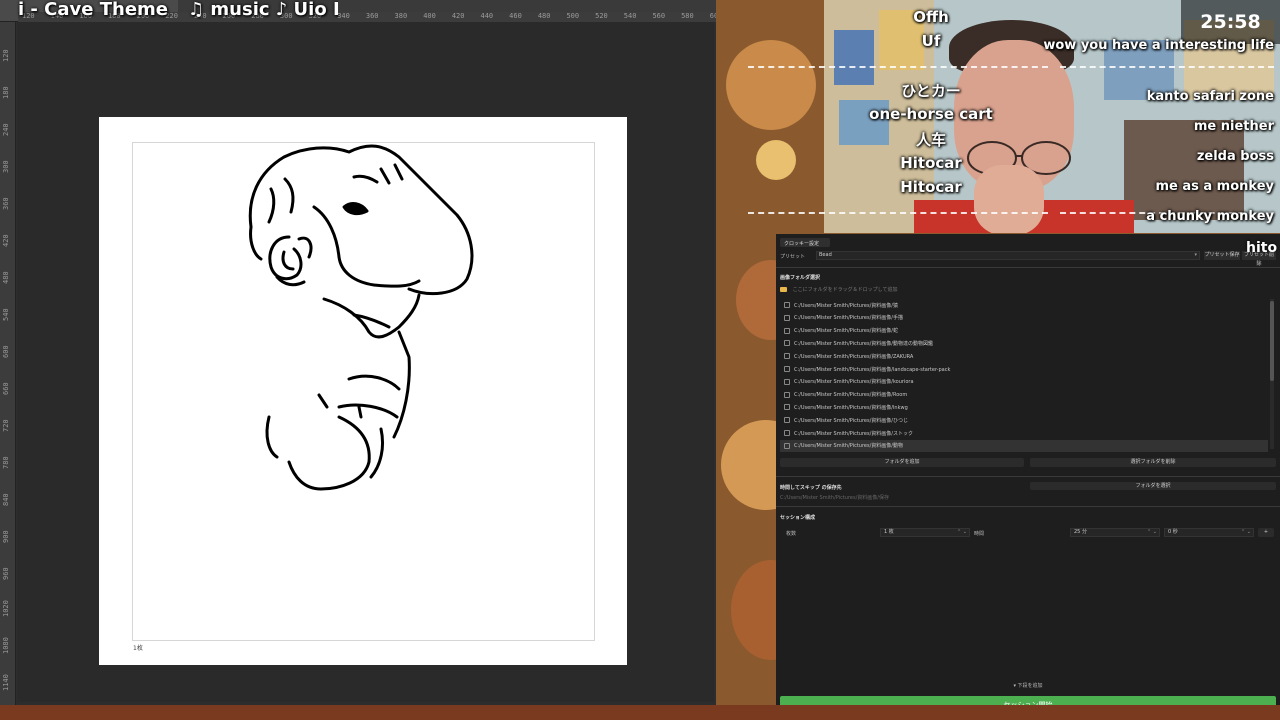  I want to click on ruler-tick: 1140, so click(6, 682).